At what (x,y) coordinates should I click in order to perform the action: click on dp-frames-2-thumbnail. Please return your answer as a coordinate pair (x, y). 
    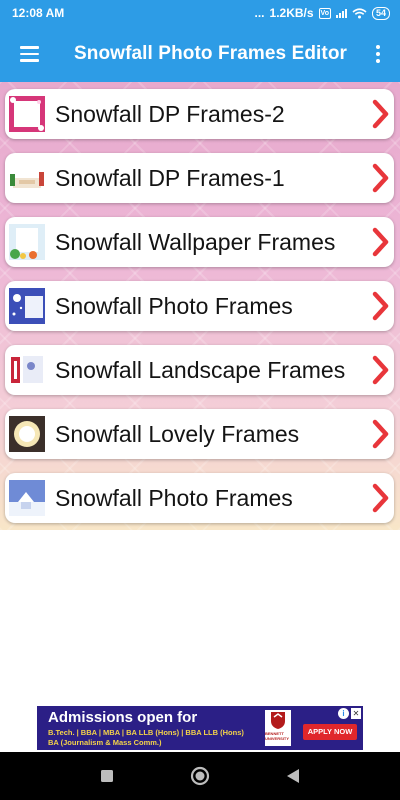
    Looking at the image, I should click on (27, 114).